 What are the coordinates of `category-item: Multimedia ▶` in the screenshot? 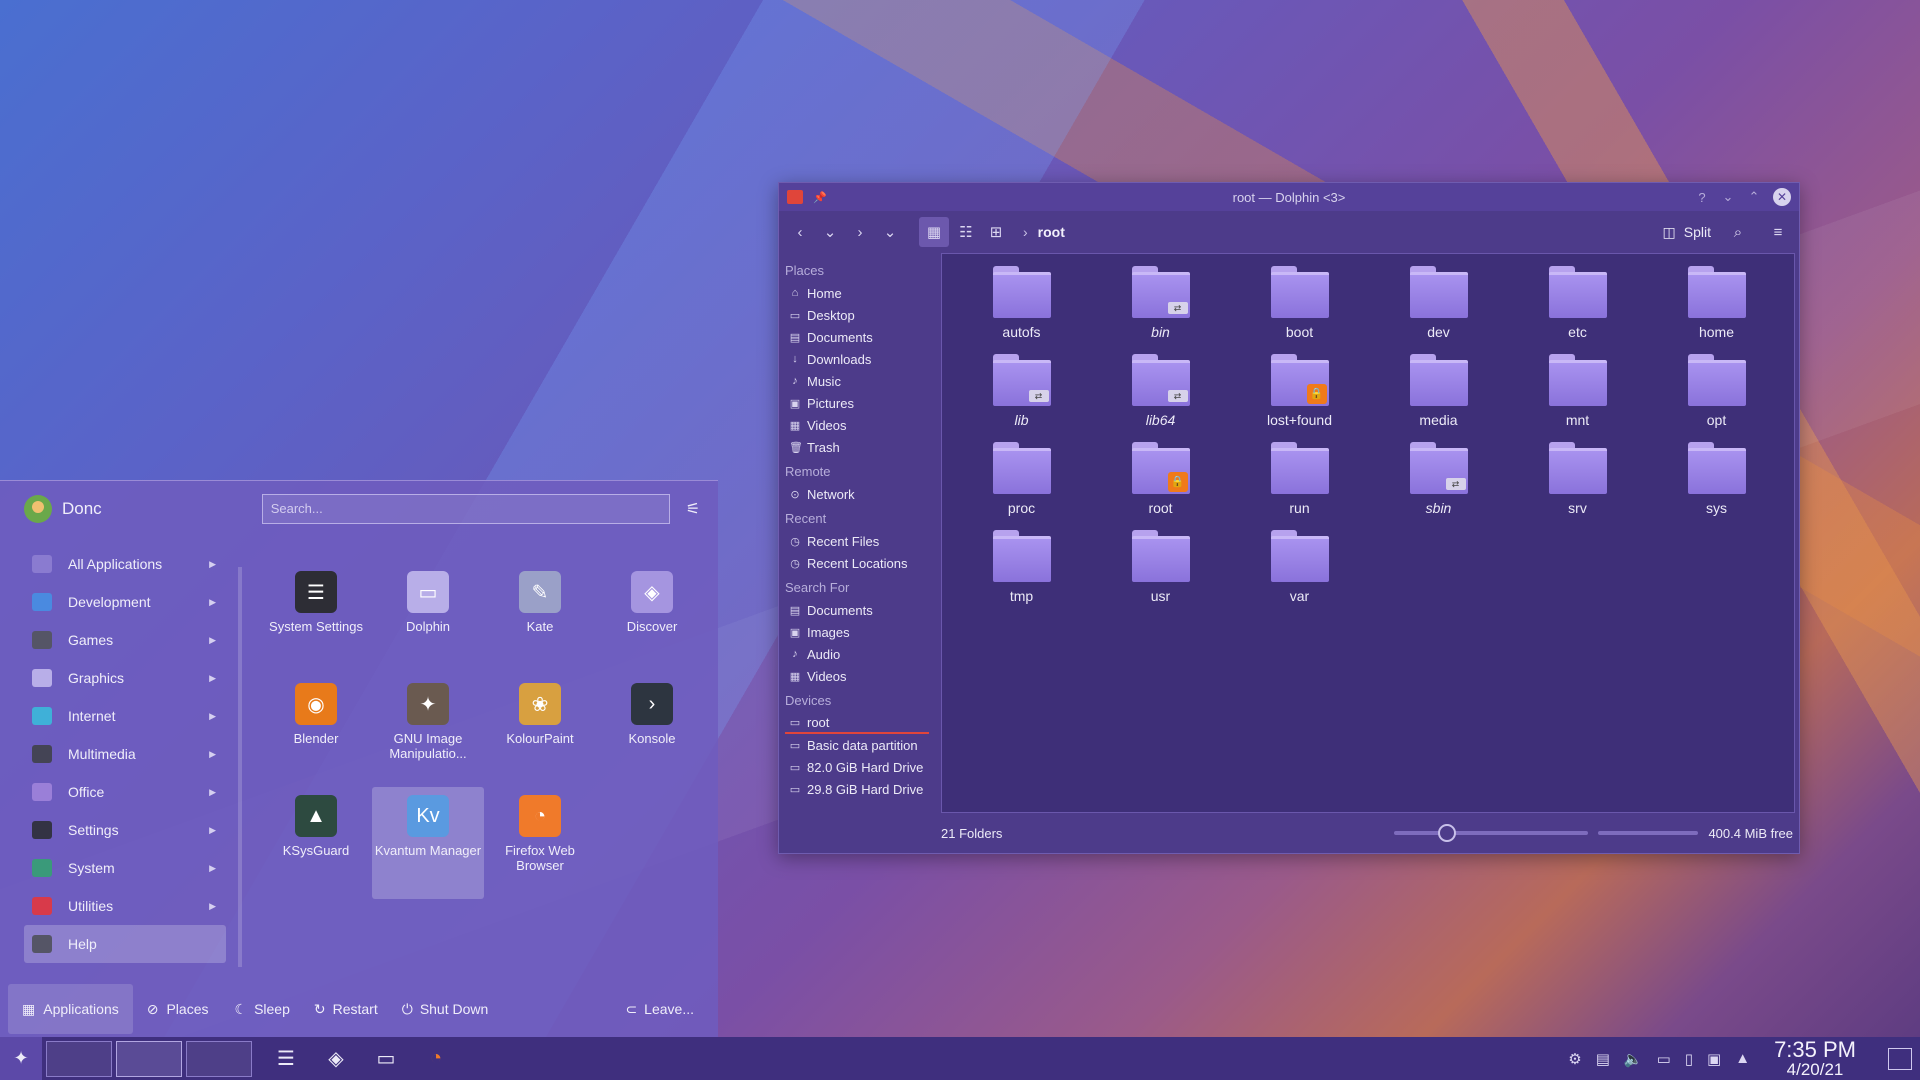 It's located at (125, 754).